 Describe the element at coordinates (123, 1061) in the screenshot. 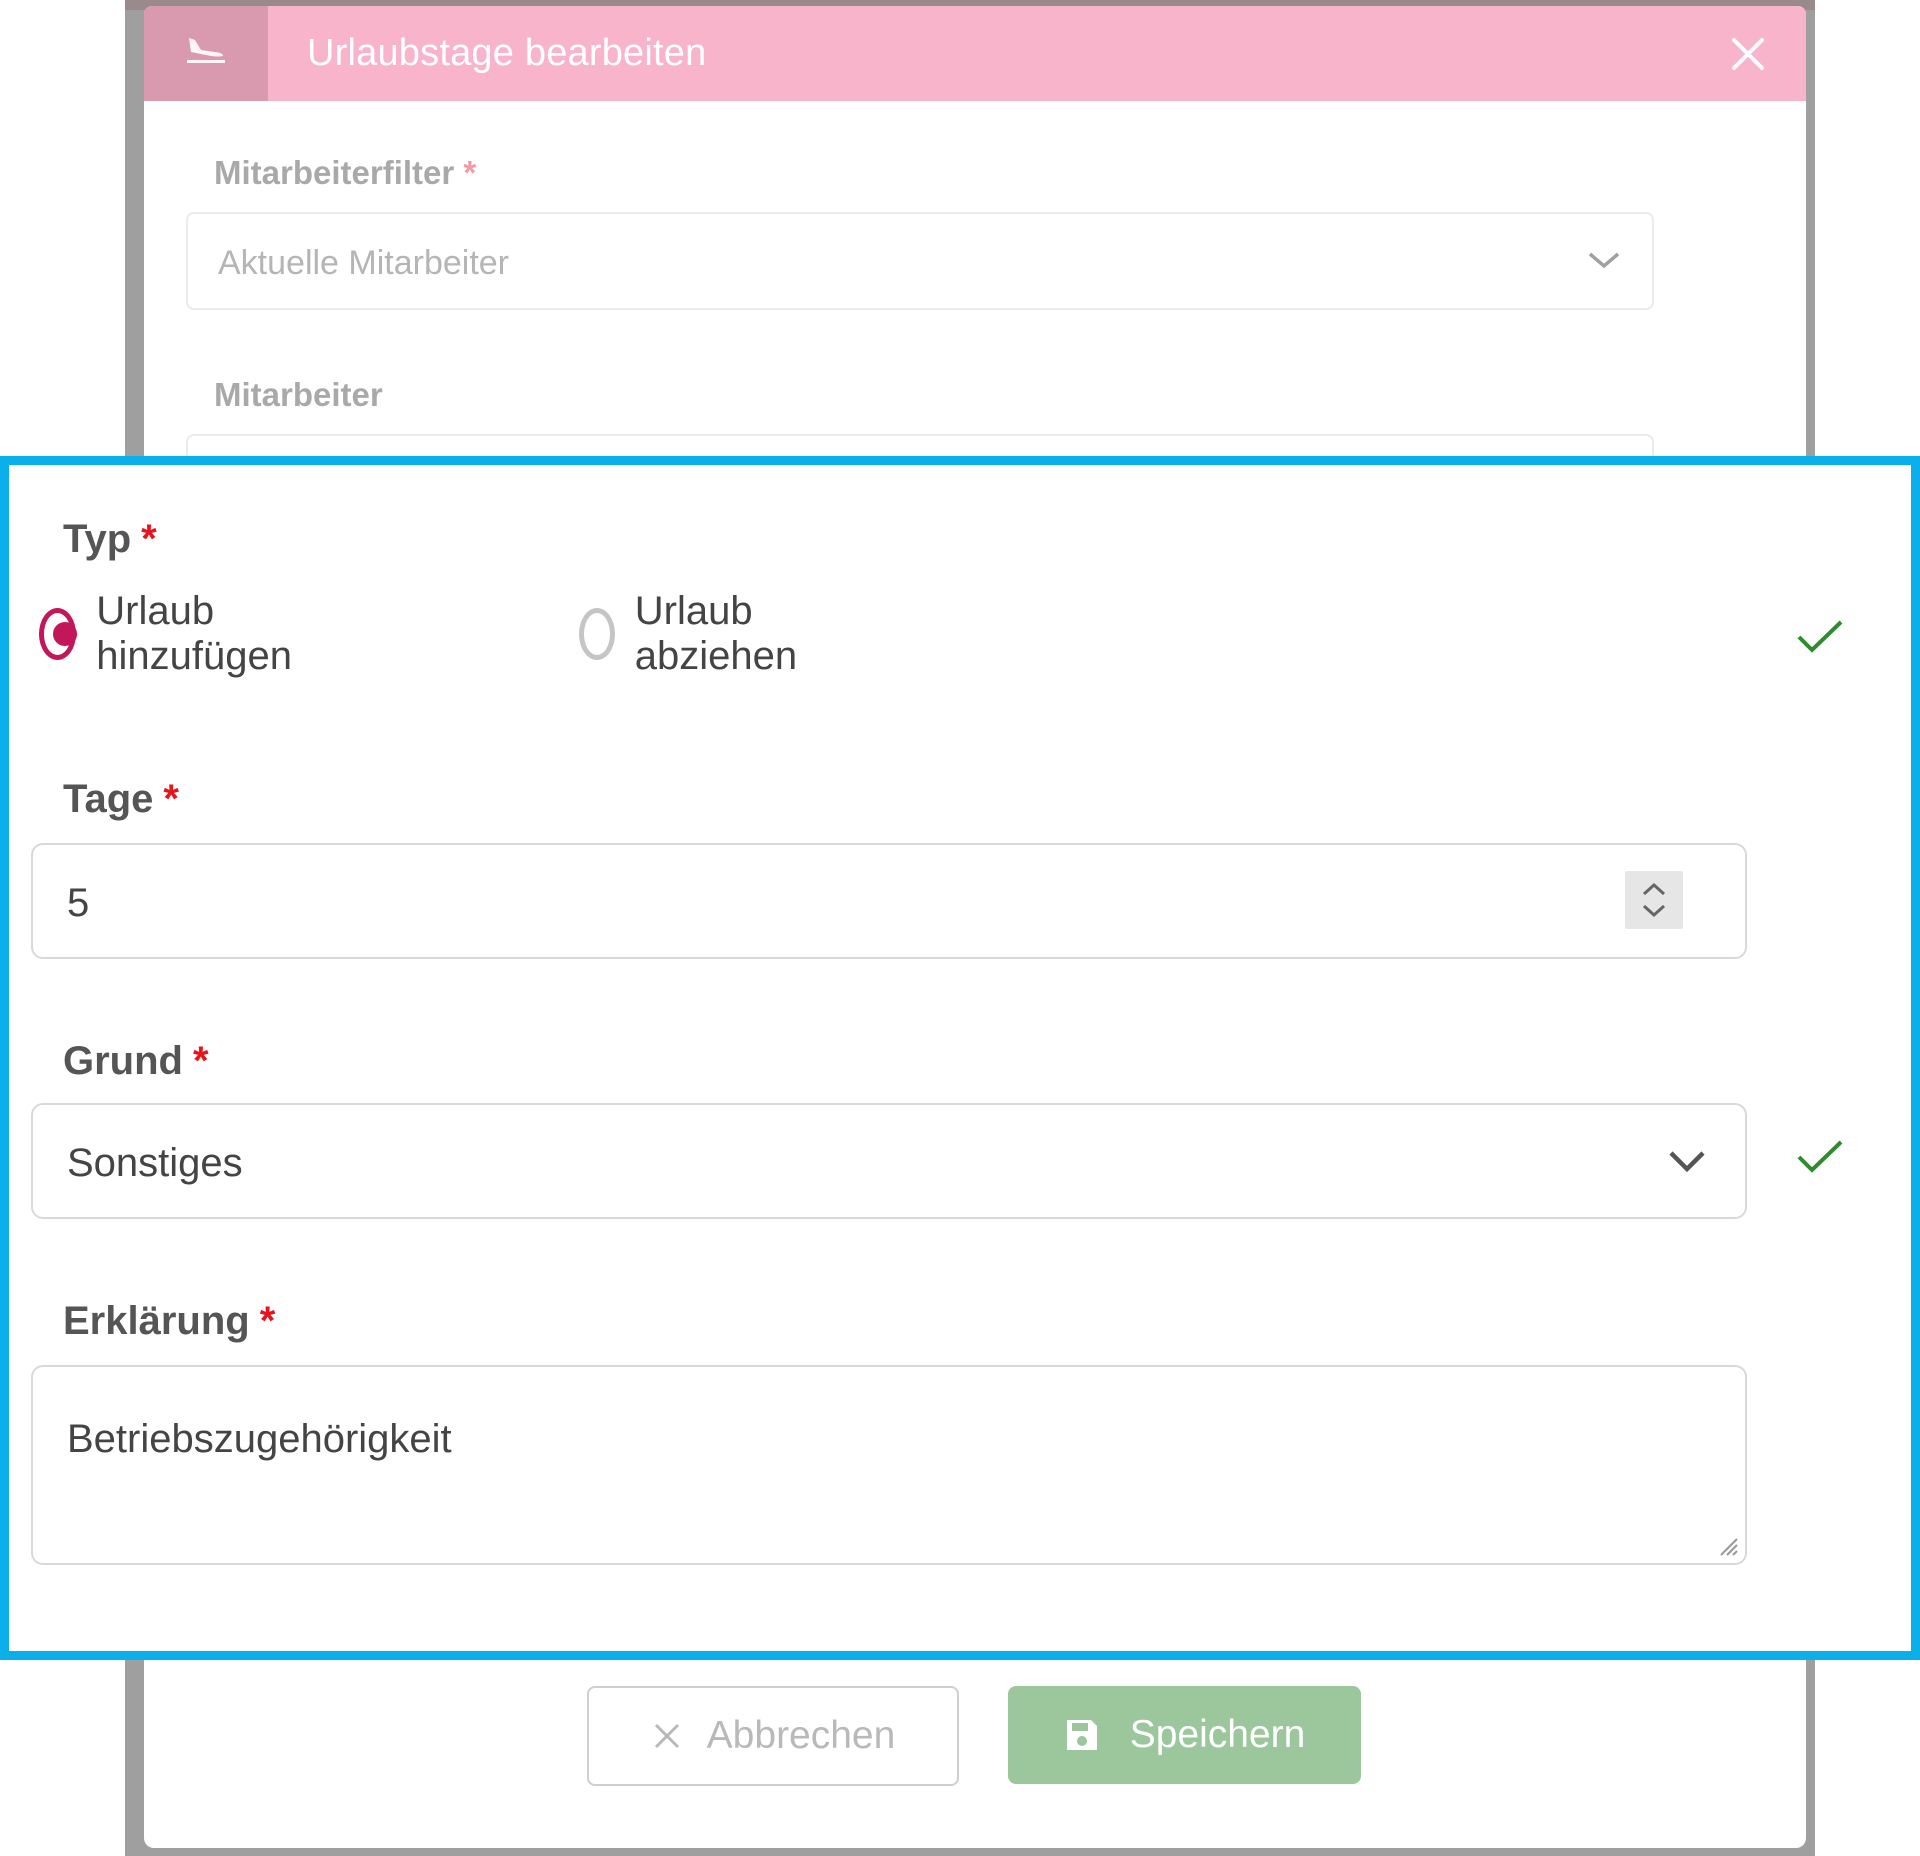

I see `reason-label-text: Grund` at that location.